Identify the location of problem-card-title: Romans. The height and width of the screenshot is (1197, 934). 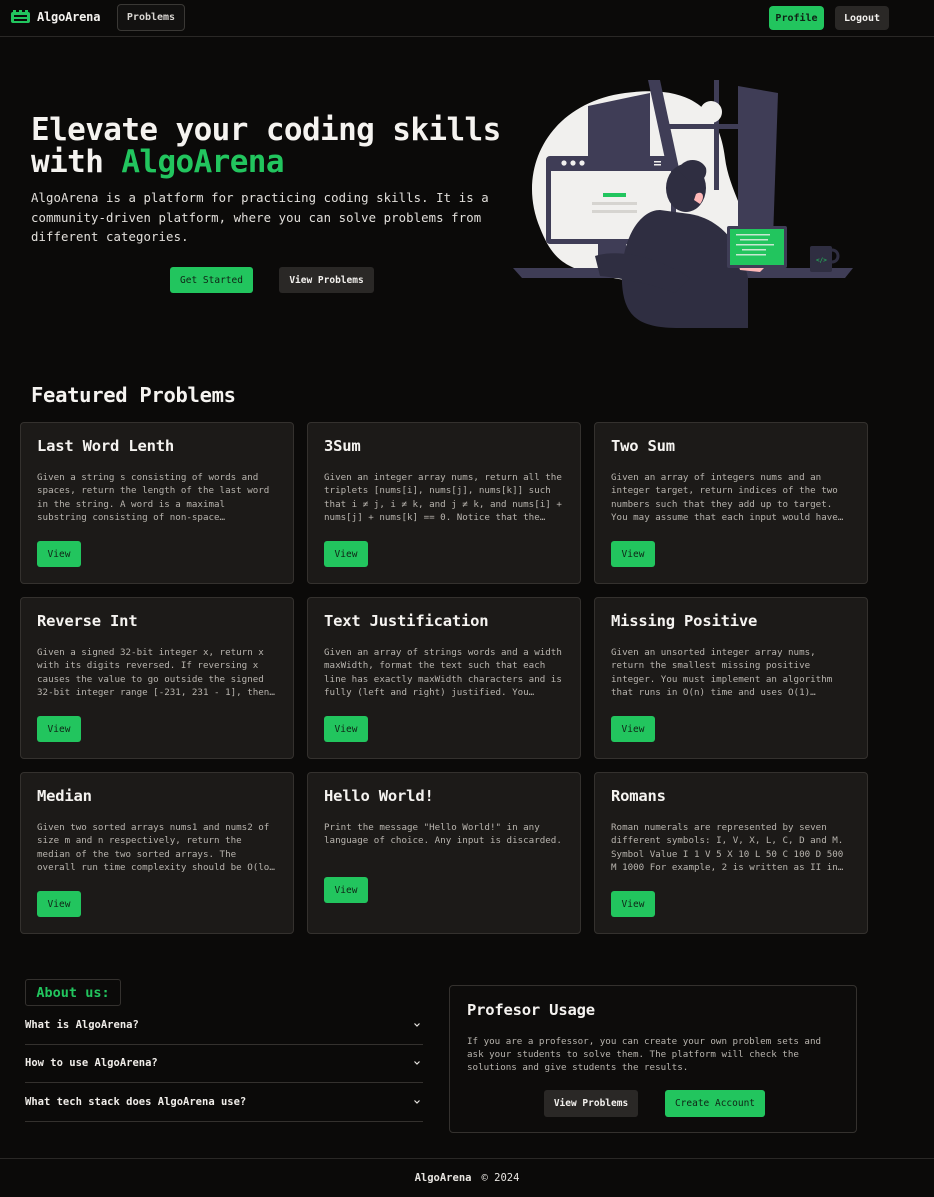
(638, 796).